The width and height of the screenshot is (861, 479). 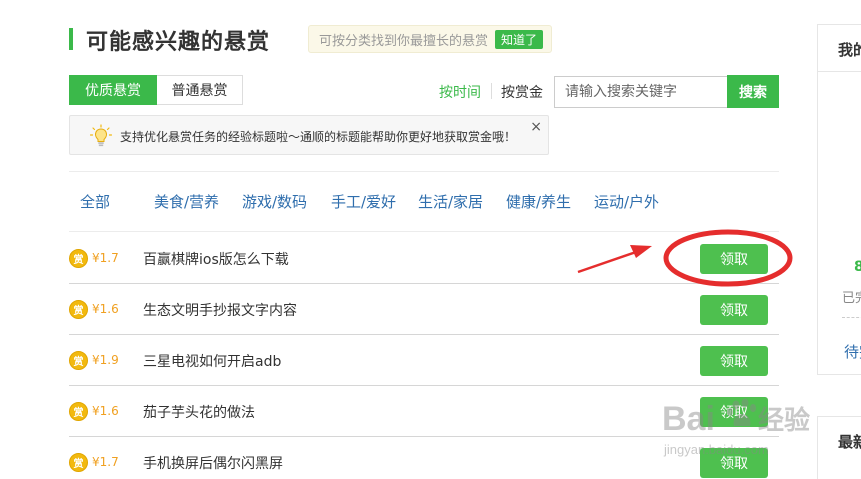 I want to click on pending-link: 待完, so click(x=852, y=351).